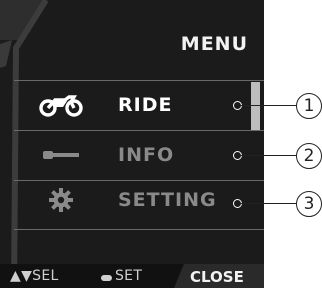 This screenshot has width=322, height=288. What do you see at coordinates (309, 156) in the screenshot?
I see `callout-2: 2` at bounding box center [309, 156].